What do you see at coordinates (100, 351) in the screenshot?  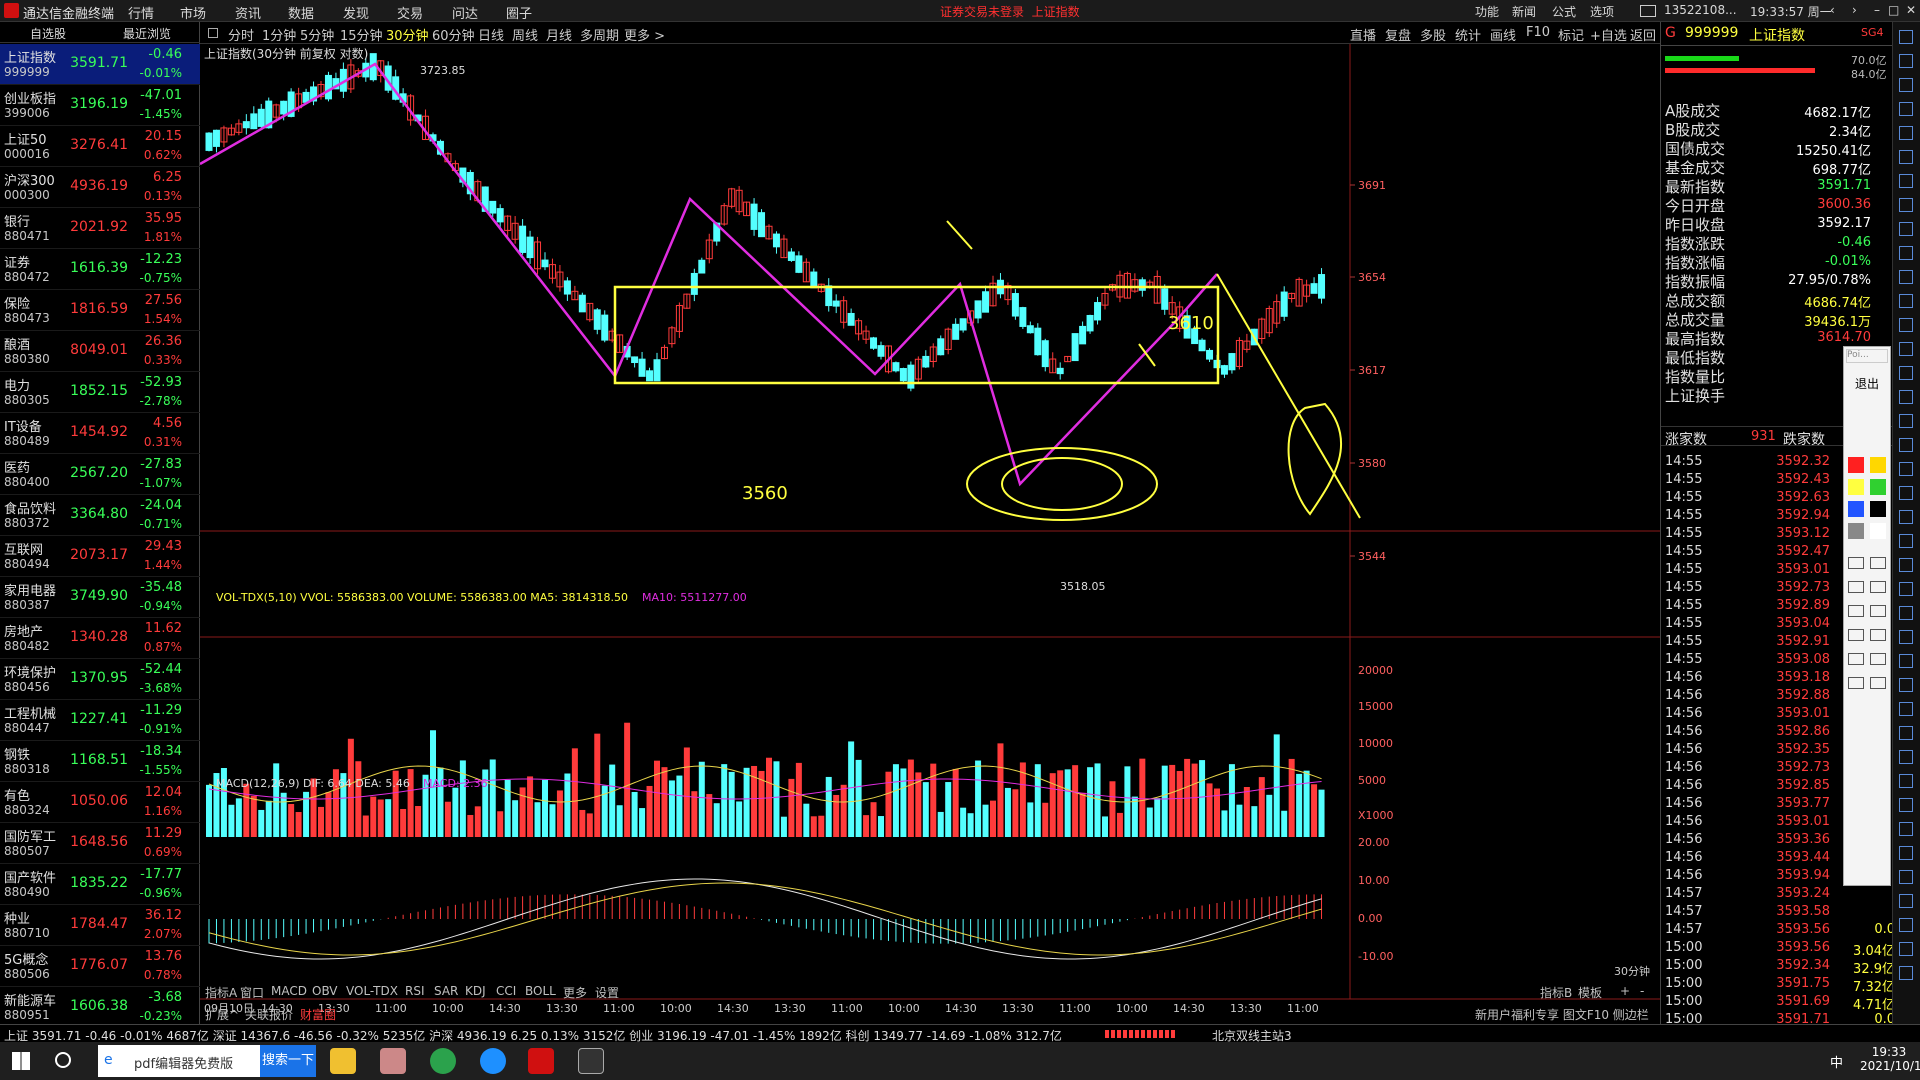 I see `watchlist-row: 酿酒 880380 8049.01 26.36 0.33%` at bounding box center [100, 351].